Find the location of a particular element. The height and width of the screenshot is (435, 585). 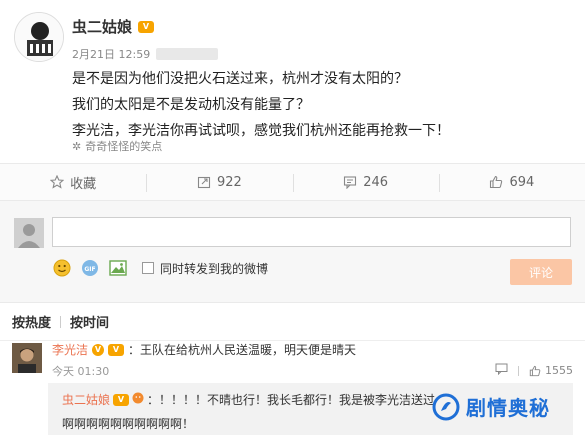

commenter-avatar is located at coordinates (27, 358).